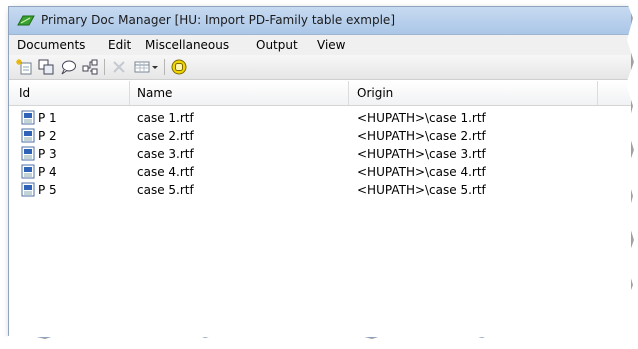 The image size is (638, 349). What do you see at coordinates (165, 118) in the screenshot?
I see `row-name: case 1.rtf` at bounding box center [165, 118].